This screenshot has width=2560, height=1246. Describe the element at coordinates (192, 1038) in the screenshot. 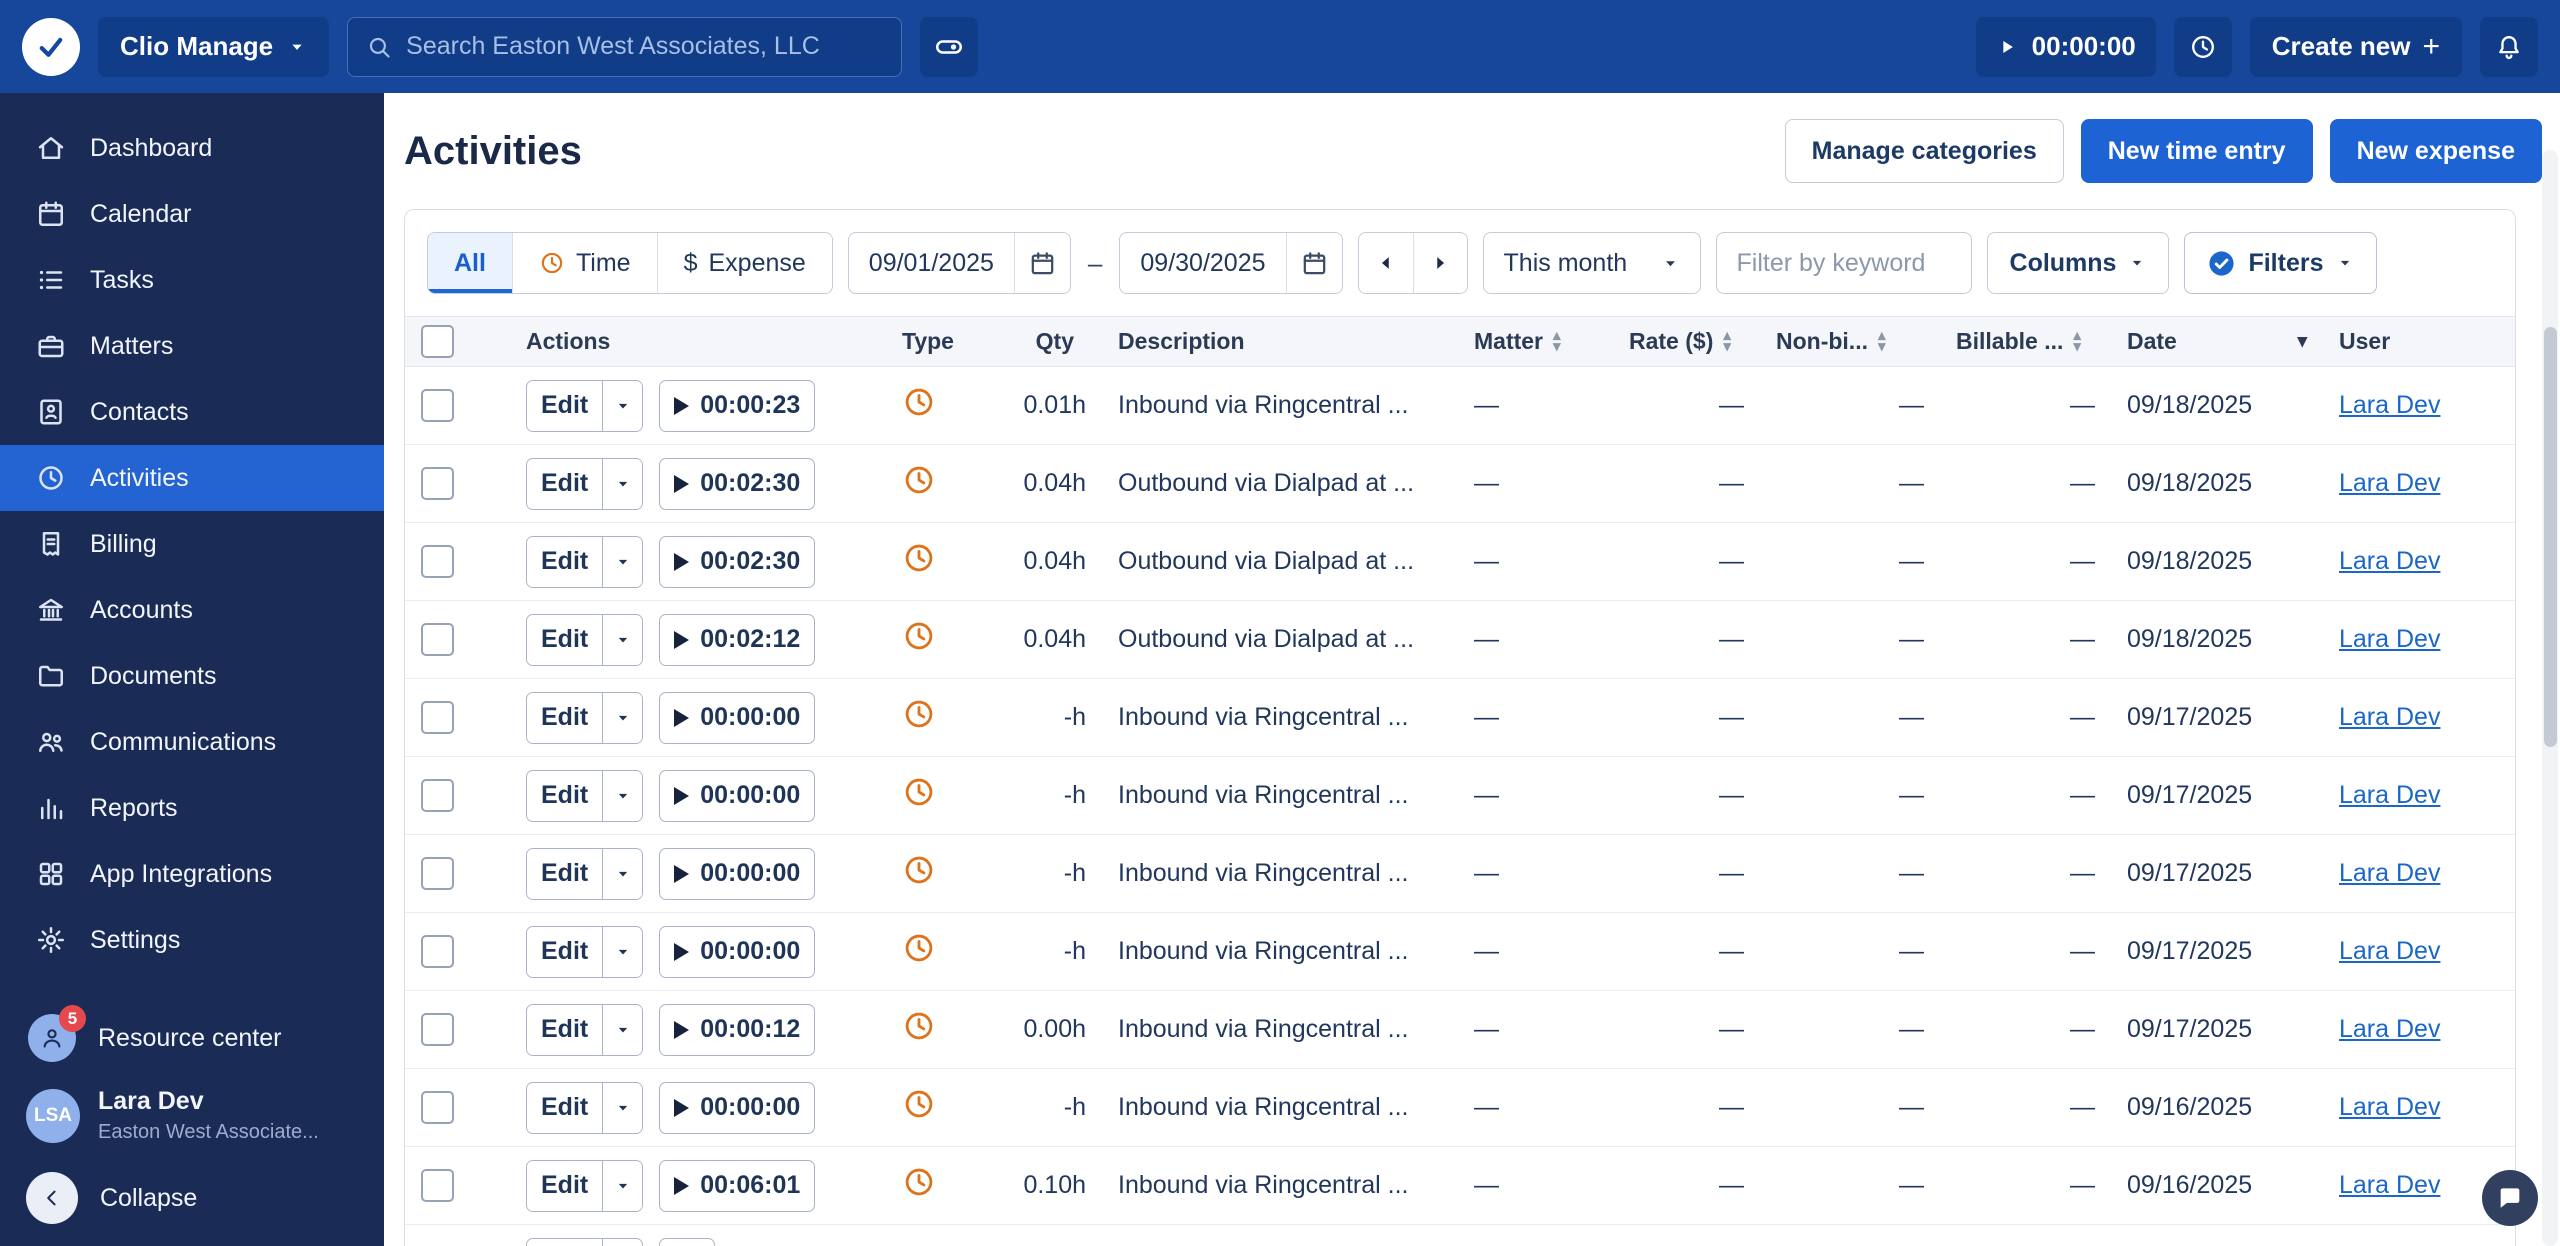

I see `resource-center-button: 5 Resource center` at that location.